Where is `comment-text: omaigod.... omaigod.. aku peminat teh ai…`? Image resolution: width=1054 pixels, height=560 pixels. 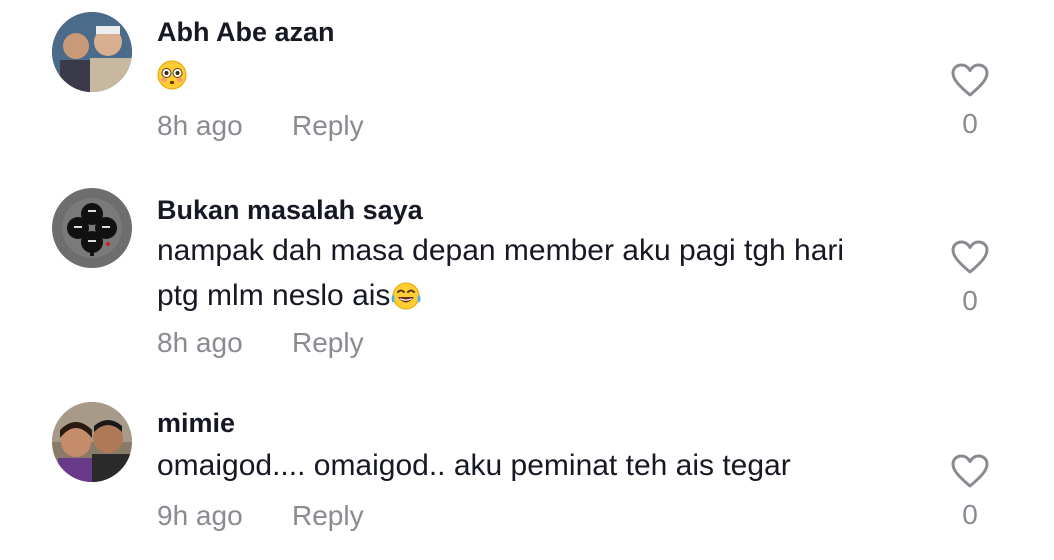 comment-text: omaigod.... omaigod.. aku peminat teh ai… is located at coordinates (474, 465).